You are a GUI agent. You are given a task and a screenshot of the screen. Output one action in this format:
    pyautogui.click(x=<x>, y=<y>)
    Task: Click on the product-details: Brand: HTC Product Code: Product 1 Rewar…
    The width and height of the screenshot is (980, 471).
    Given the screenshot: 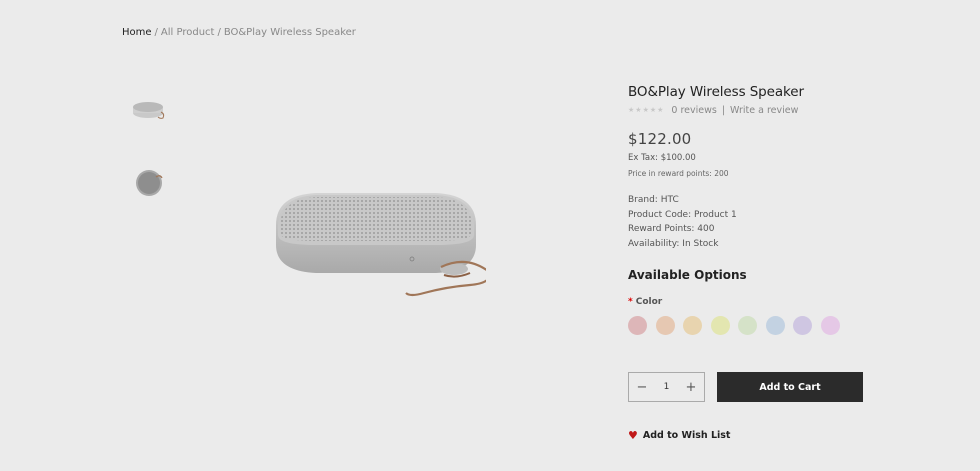 What is the action you would take?
    pyautogui.click(x=778, y=222)
    